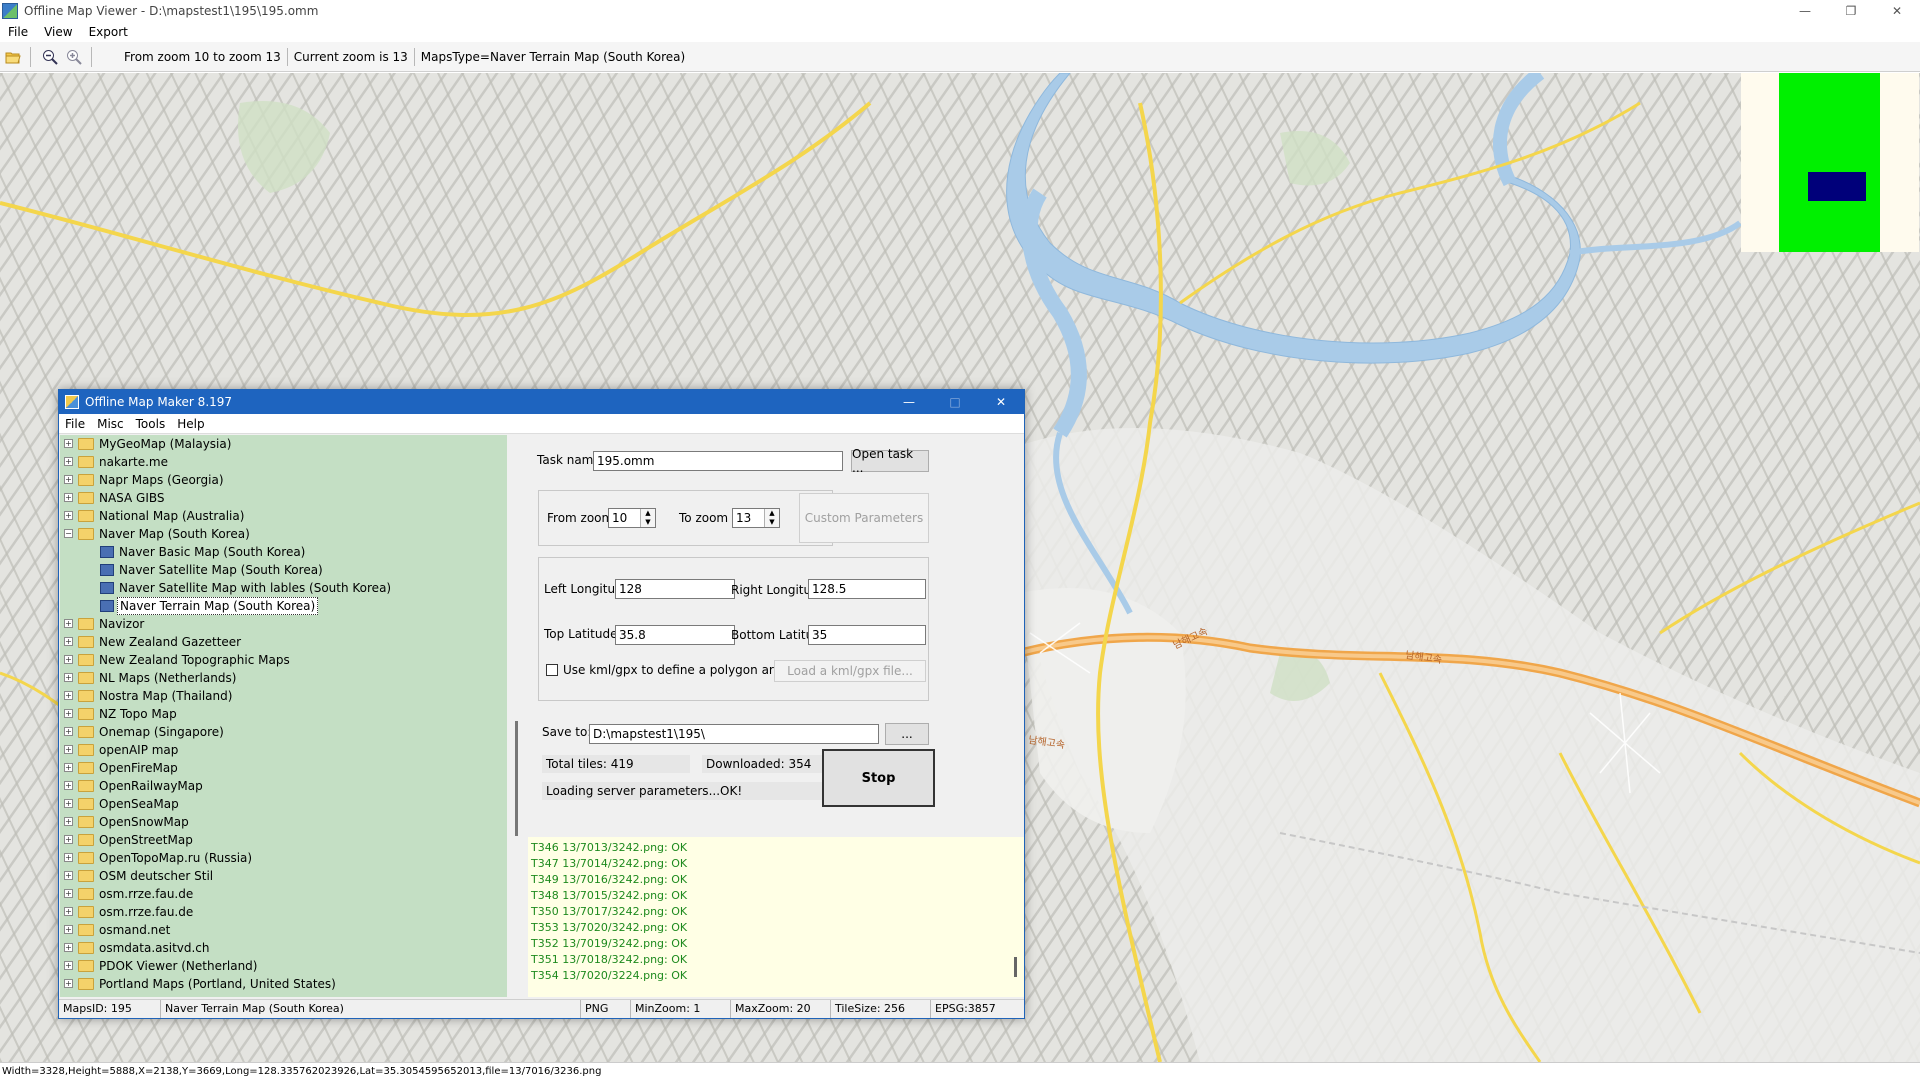 The width and height of the screenshot is (1920, 1080). I want to click on tree-provider-node: + Onemap (Singapore), so click(283, 732).